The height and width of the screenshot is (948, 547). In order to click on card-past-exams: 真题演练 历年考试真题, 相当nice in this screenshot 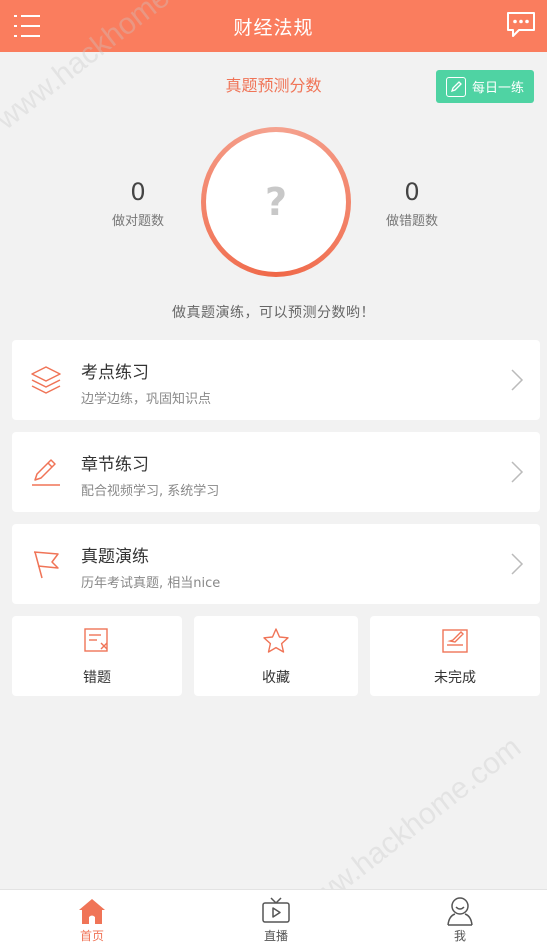, I will do `click(276, 564)`.